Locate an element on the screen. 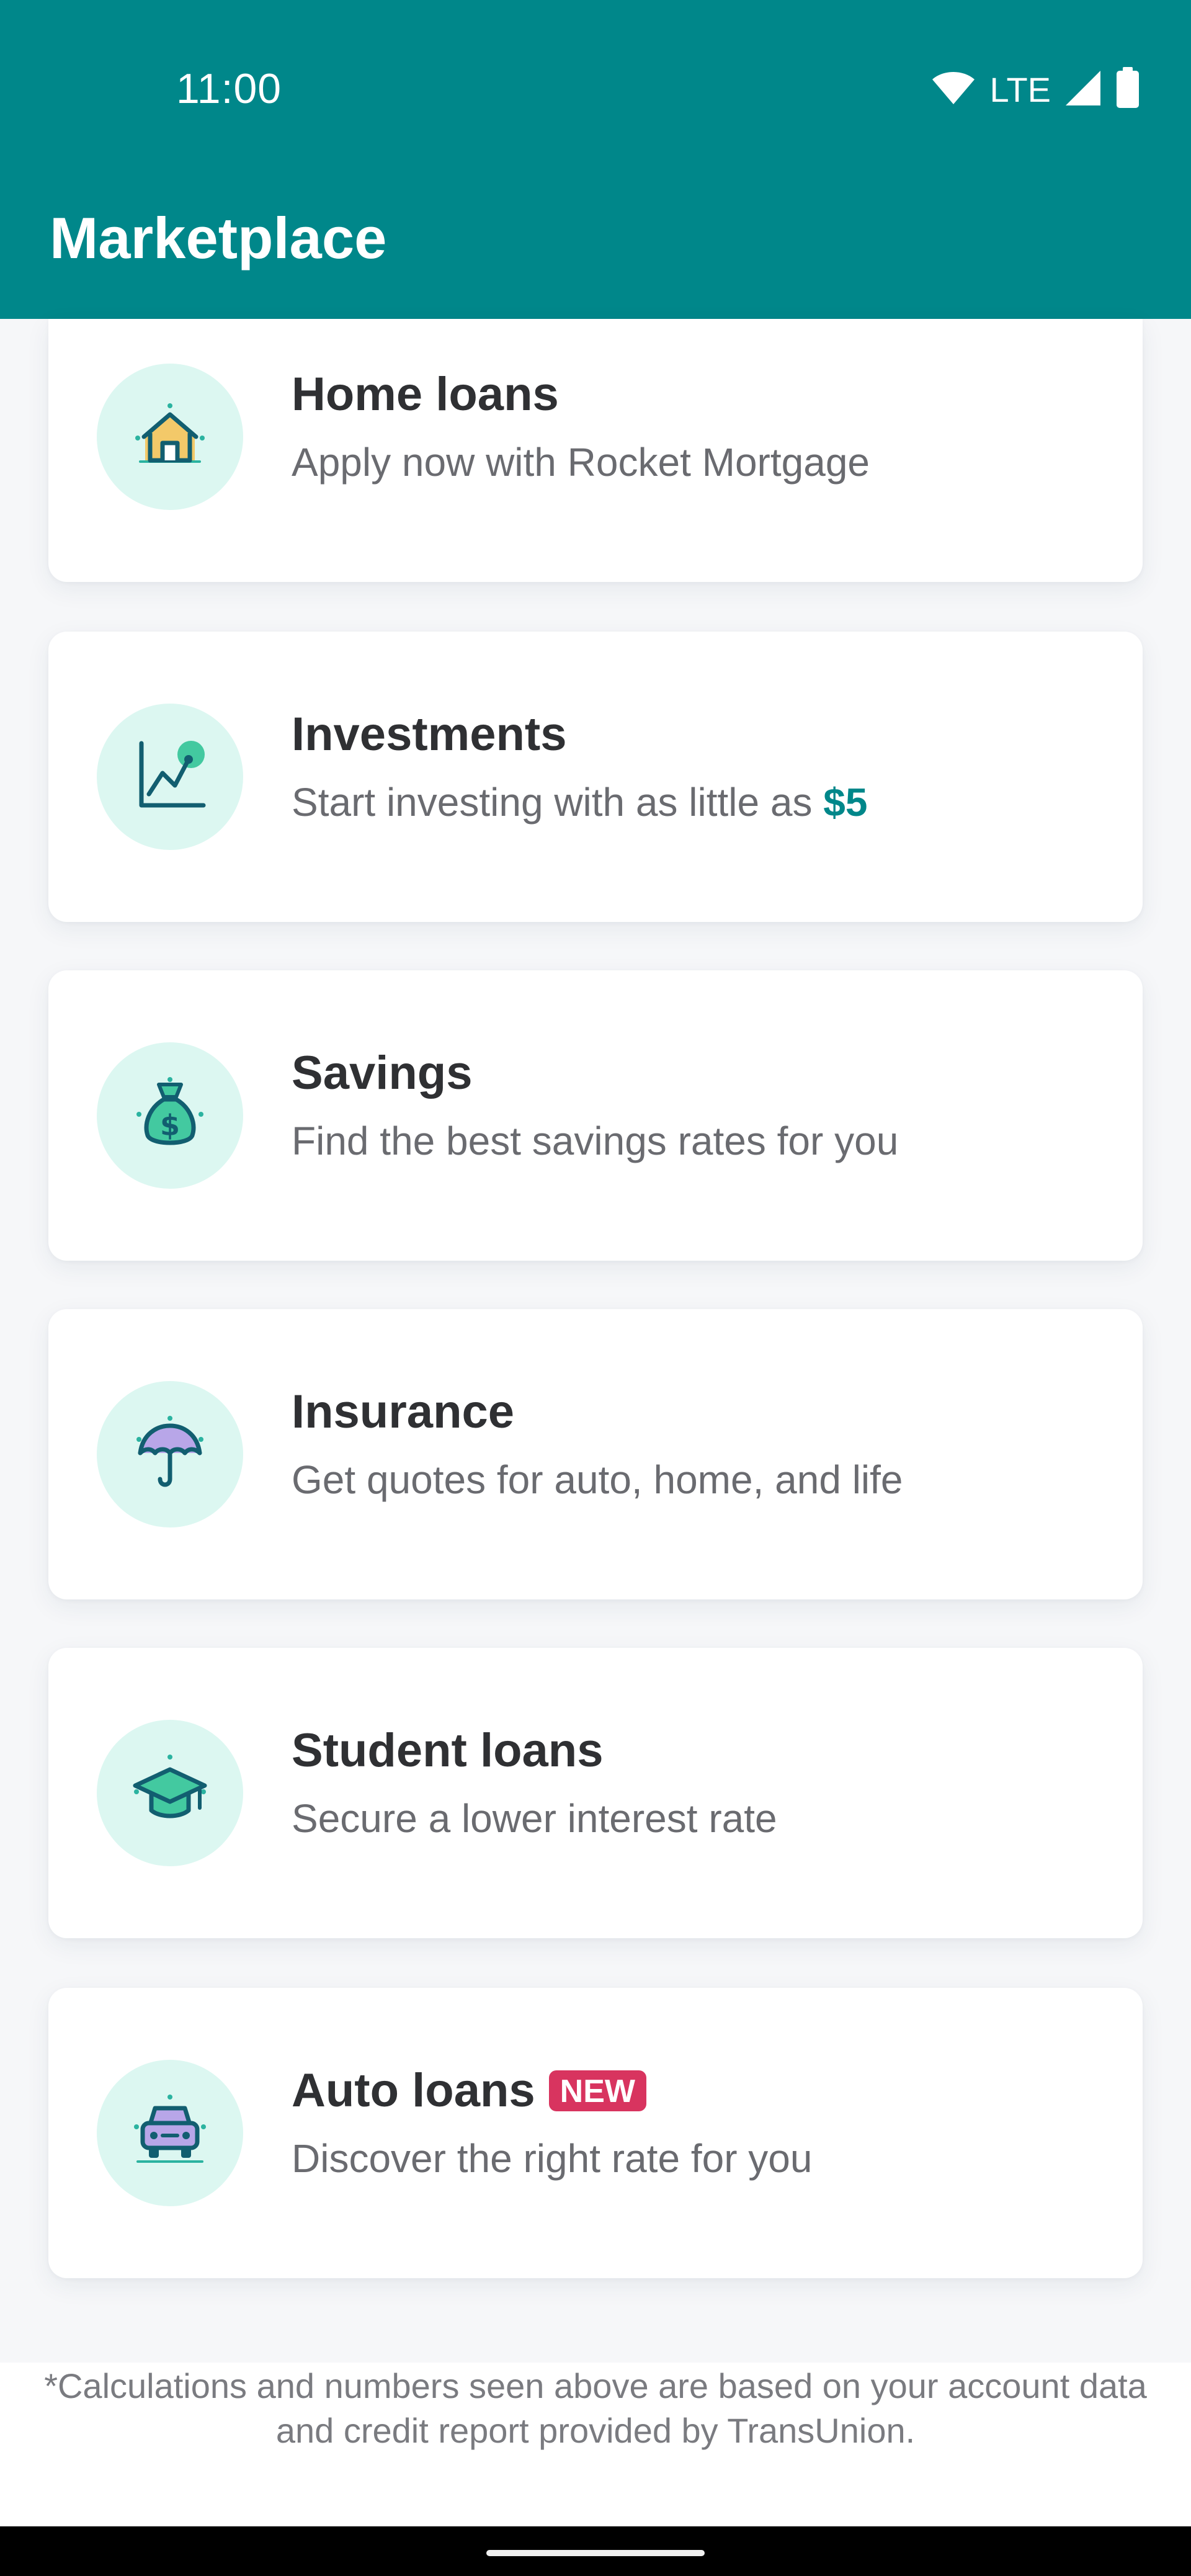  student-loans-icon-circle is located at coordinates (170, 1793).